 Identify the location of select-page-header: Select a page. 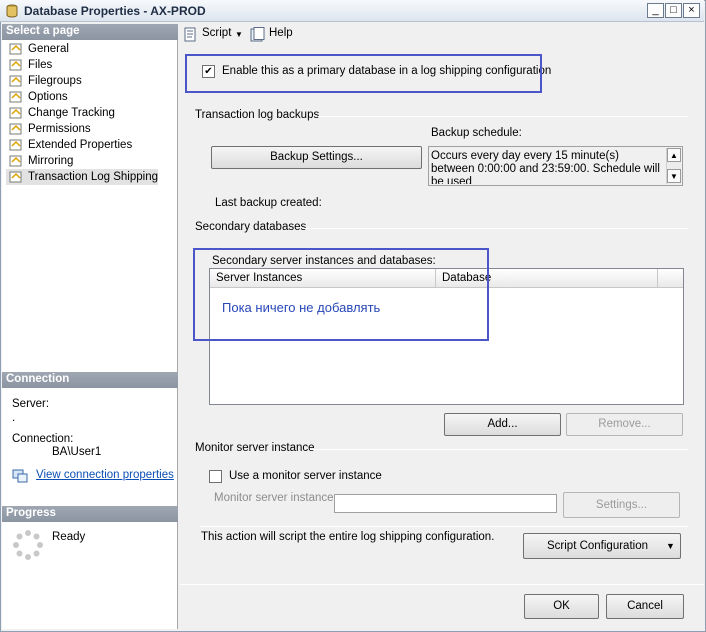
(90, 32).